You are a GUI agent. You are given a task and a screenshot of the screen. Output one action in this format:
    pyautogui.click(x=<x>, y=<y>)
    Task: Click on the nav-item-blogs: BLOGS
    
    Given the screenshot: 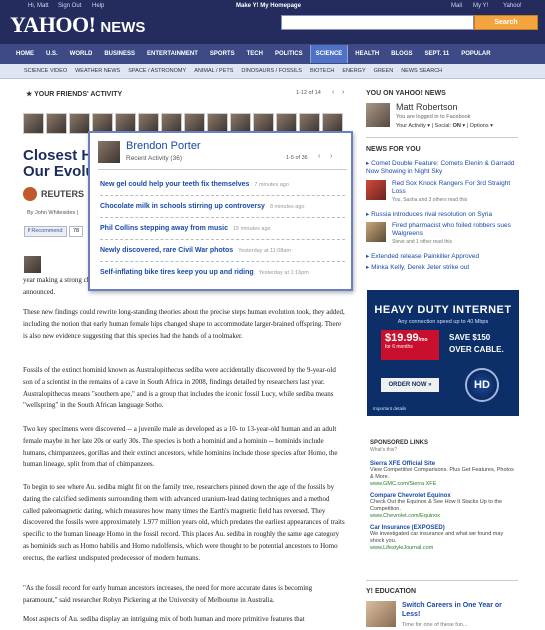 What is the action you would take?
    pyautogui.click(x=401, y=54)
    